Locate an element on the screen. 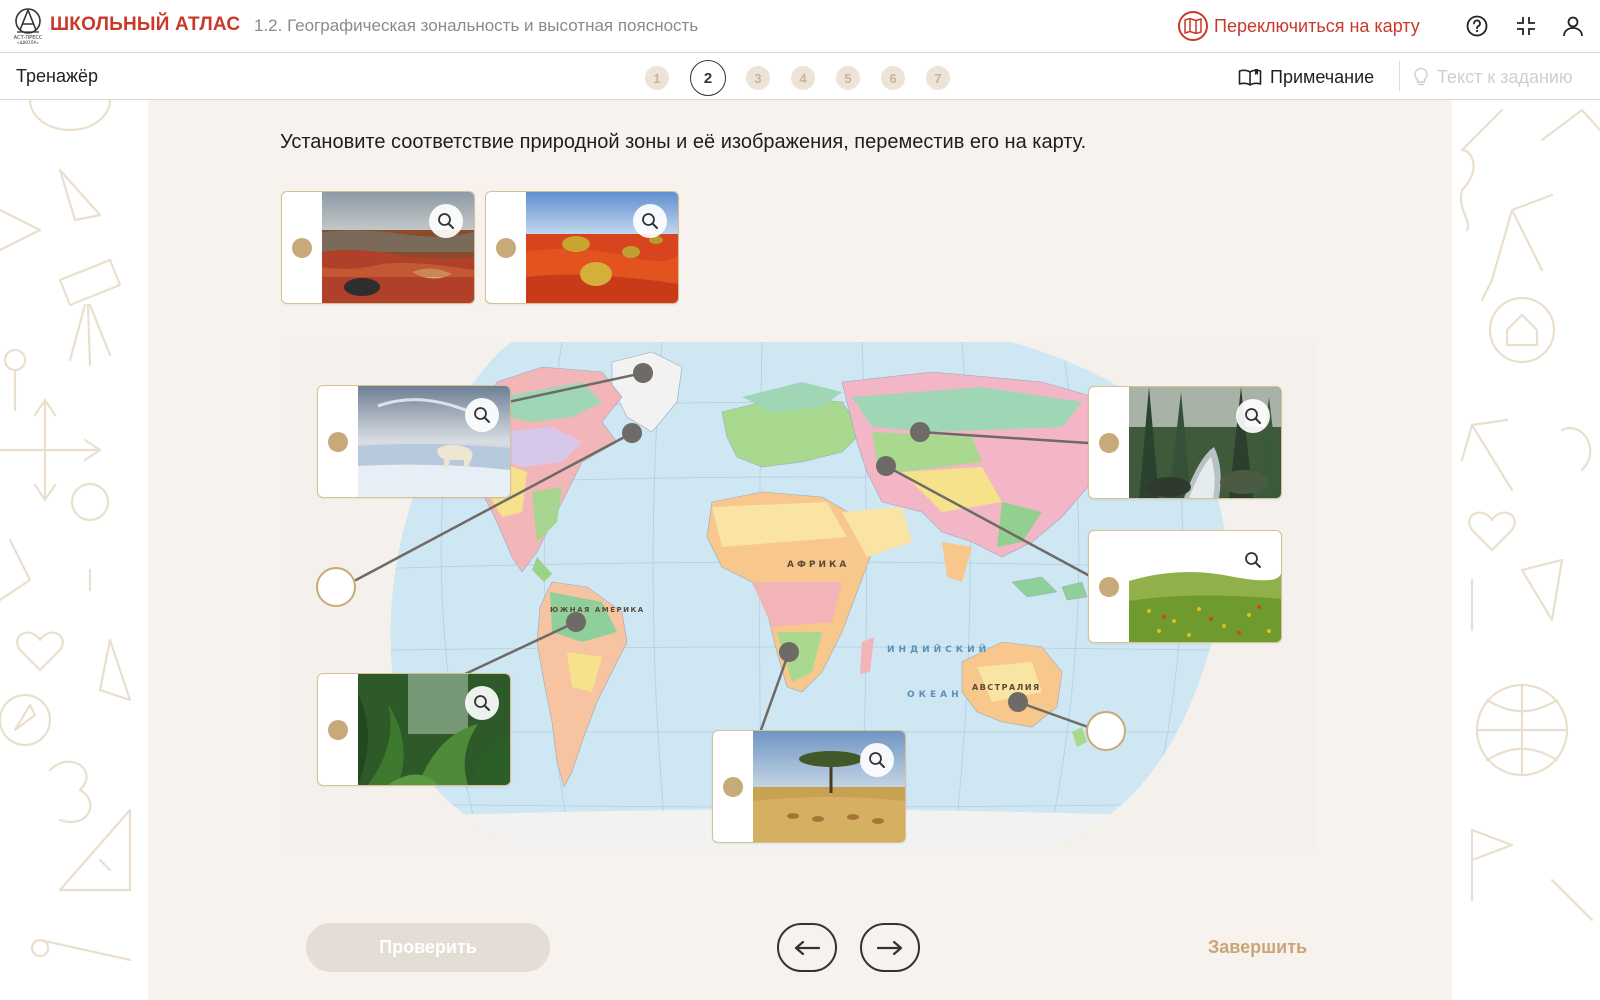 This screenshot has width=1600, height=1000. collapse-icon is located at coordinates (1526, 26).